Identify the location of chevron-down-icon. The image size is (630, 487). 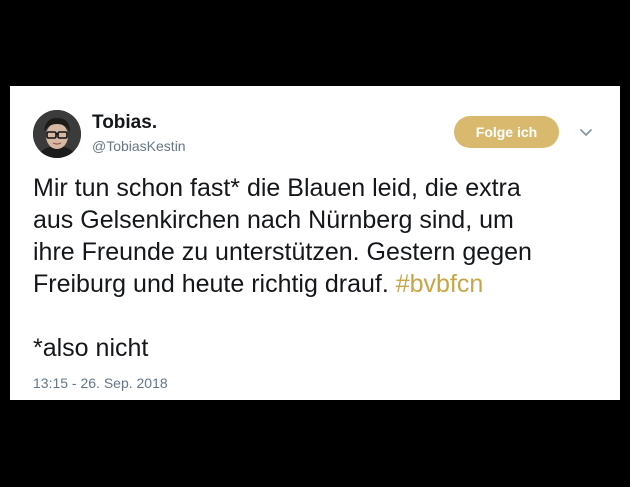
(586, 132).